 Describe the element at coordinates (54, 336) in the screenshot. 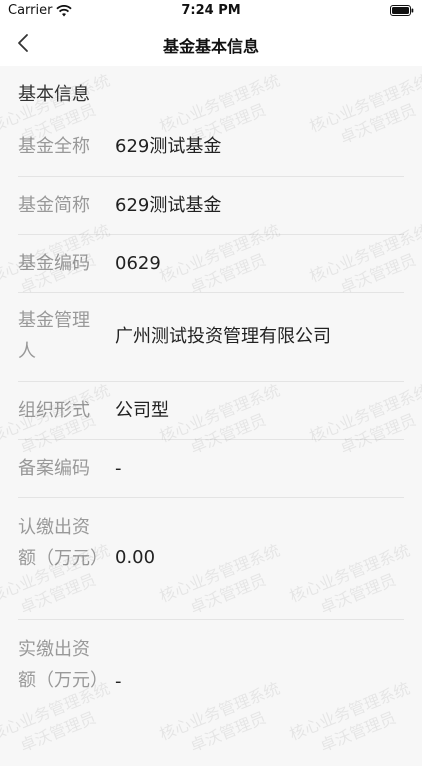

I see `field-label: 基金管理人` at that location.